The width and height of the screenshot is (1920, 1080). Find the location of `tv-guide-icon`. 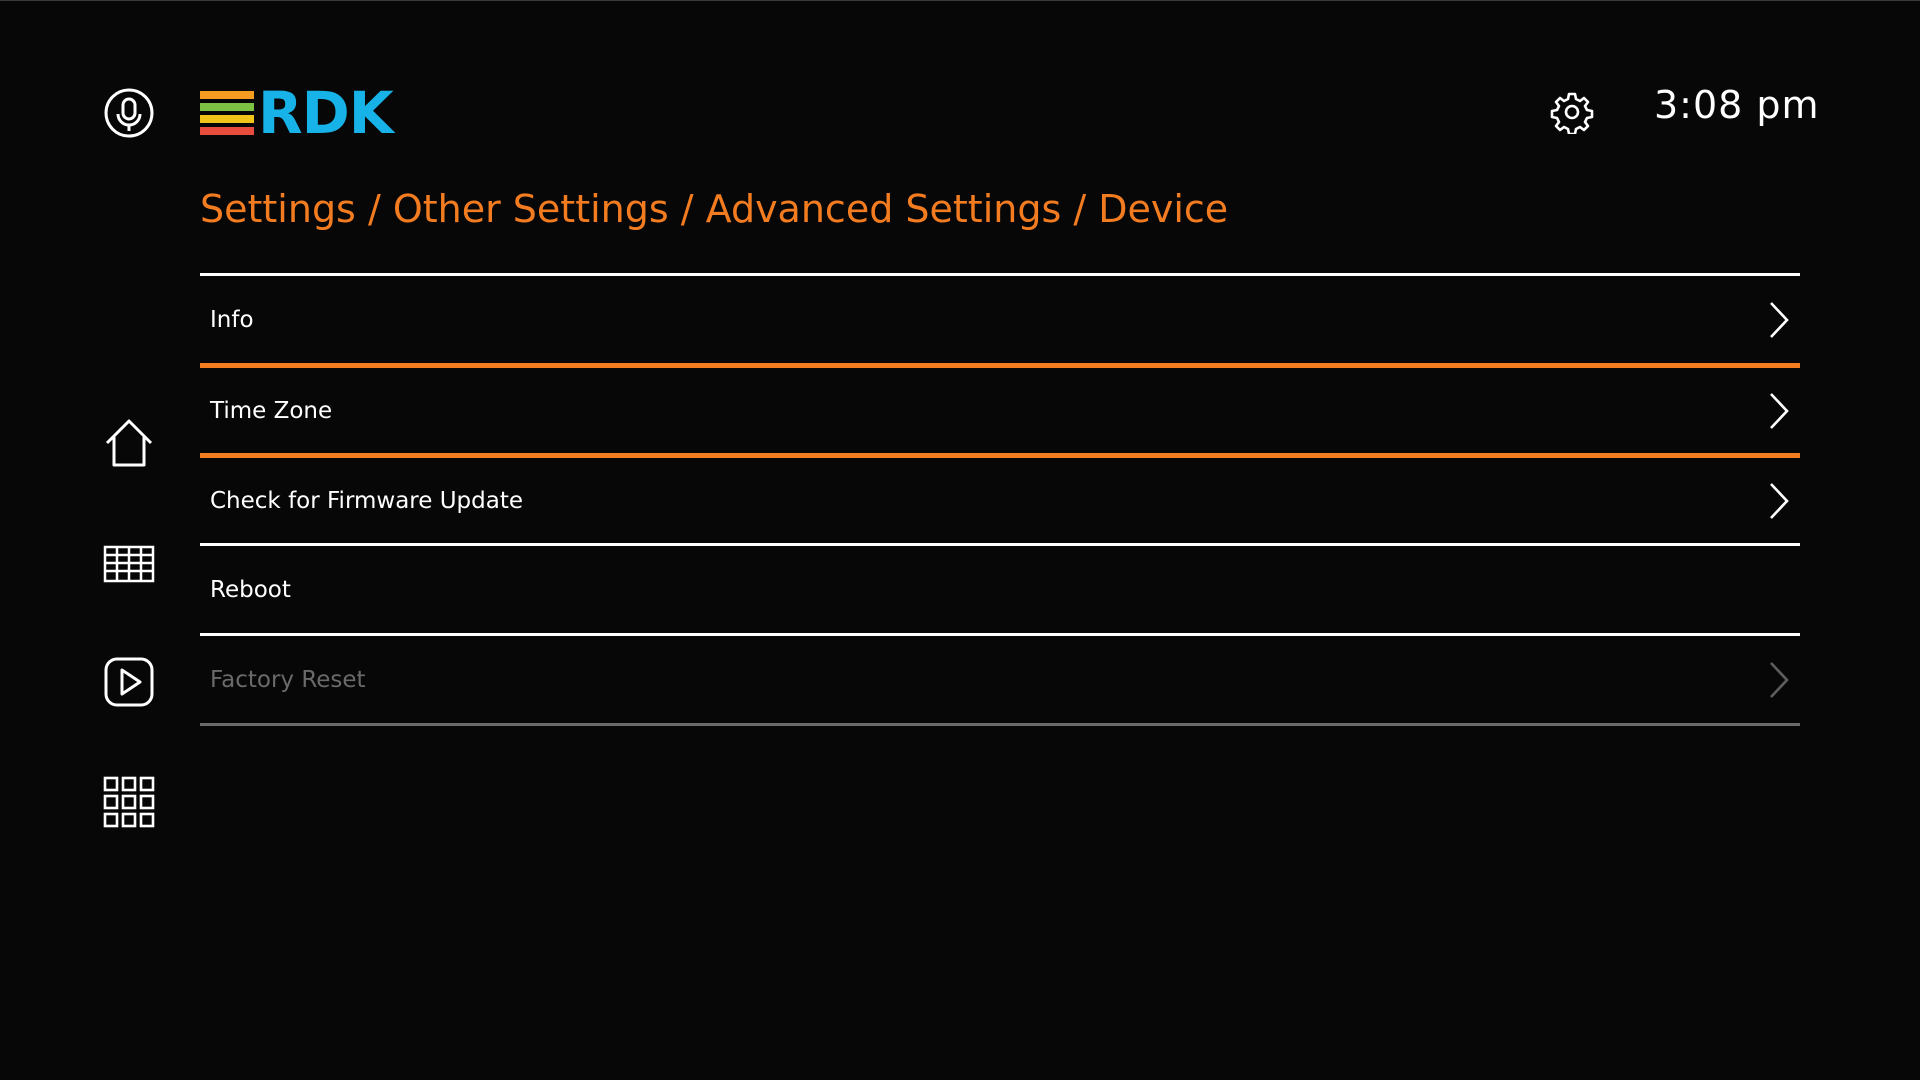

tv-guide-icon is located at coordinates (129, 565).